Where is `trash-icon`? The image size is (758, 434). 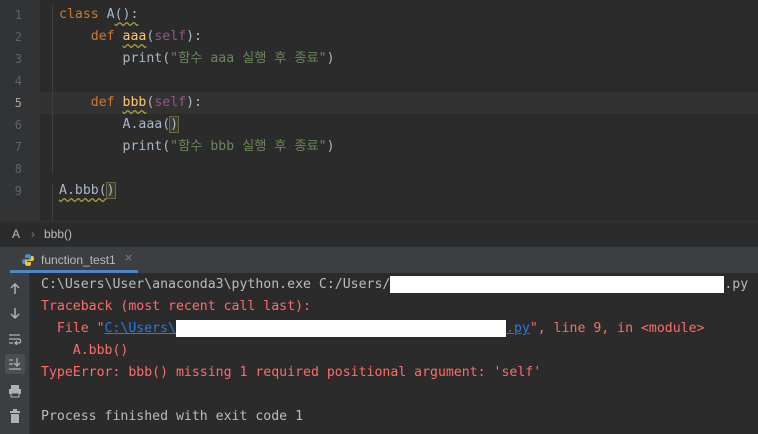
trash-icon is located at coordinates (15, 416).